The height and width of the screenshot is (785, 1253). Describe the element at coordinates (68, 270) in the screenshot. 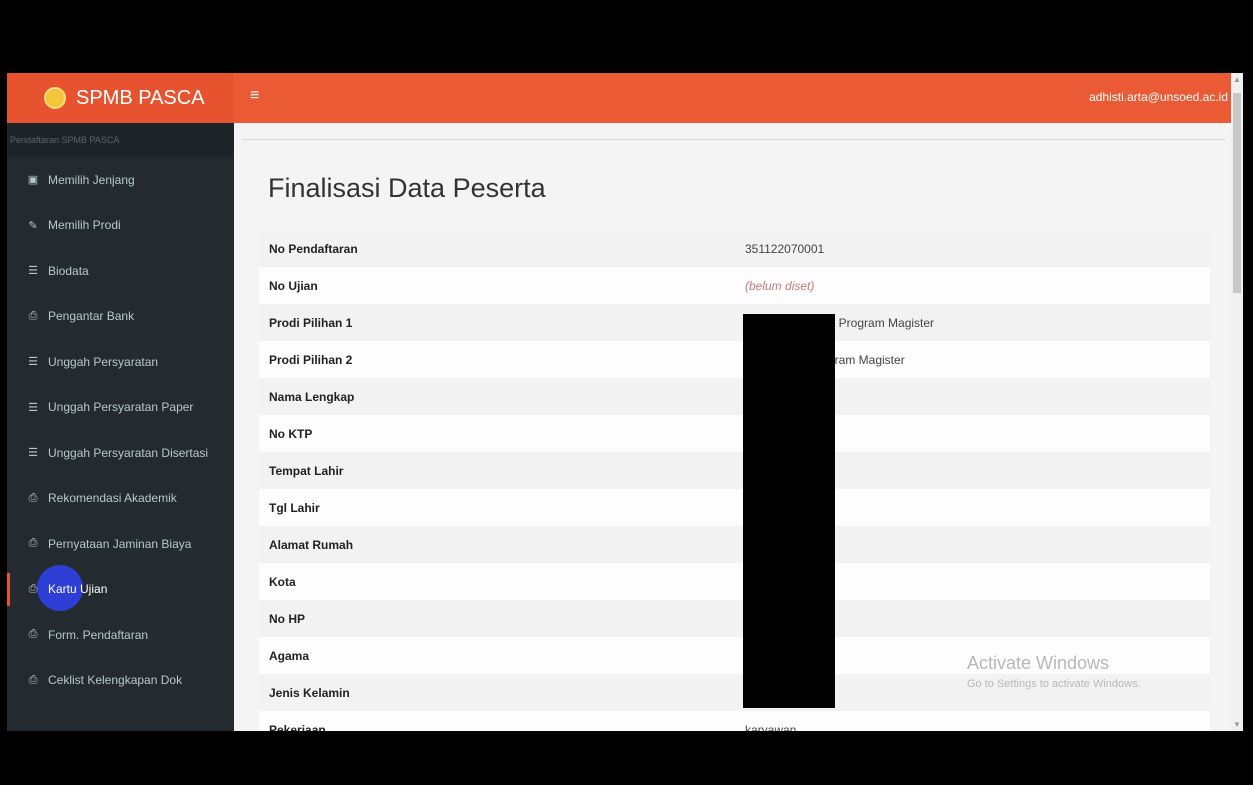

I see `sidebar-item-label: Biodata` at that location.